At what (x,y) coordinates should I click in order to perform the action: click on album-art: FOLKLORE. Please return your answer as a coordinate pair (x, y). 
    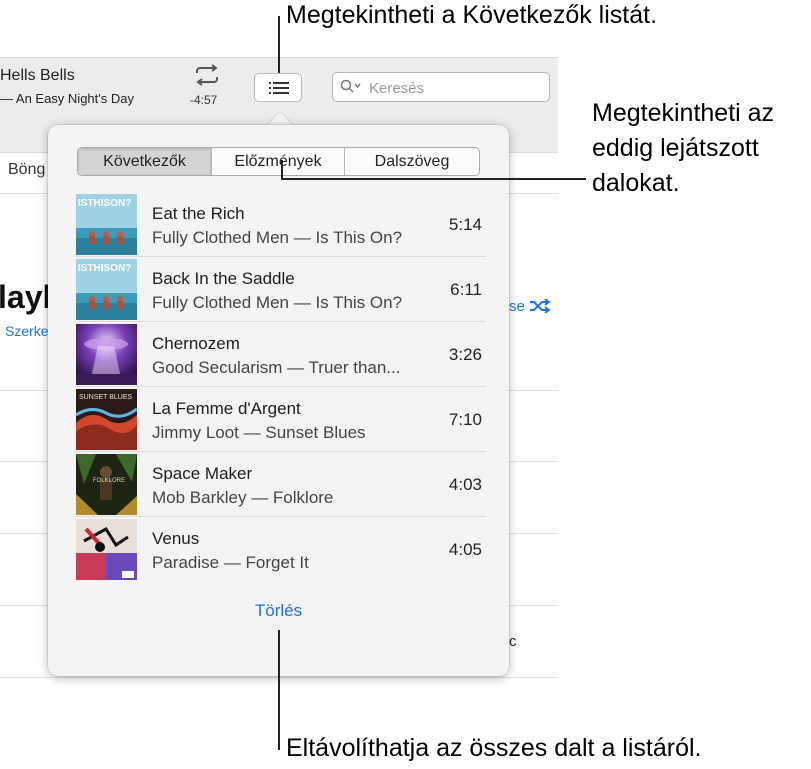
    Looking at the image, I should click on (106, 484).